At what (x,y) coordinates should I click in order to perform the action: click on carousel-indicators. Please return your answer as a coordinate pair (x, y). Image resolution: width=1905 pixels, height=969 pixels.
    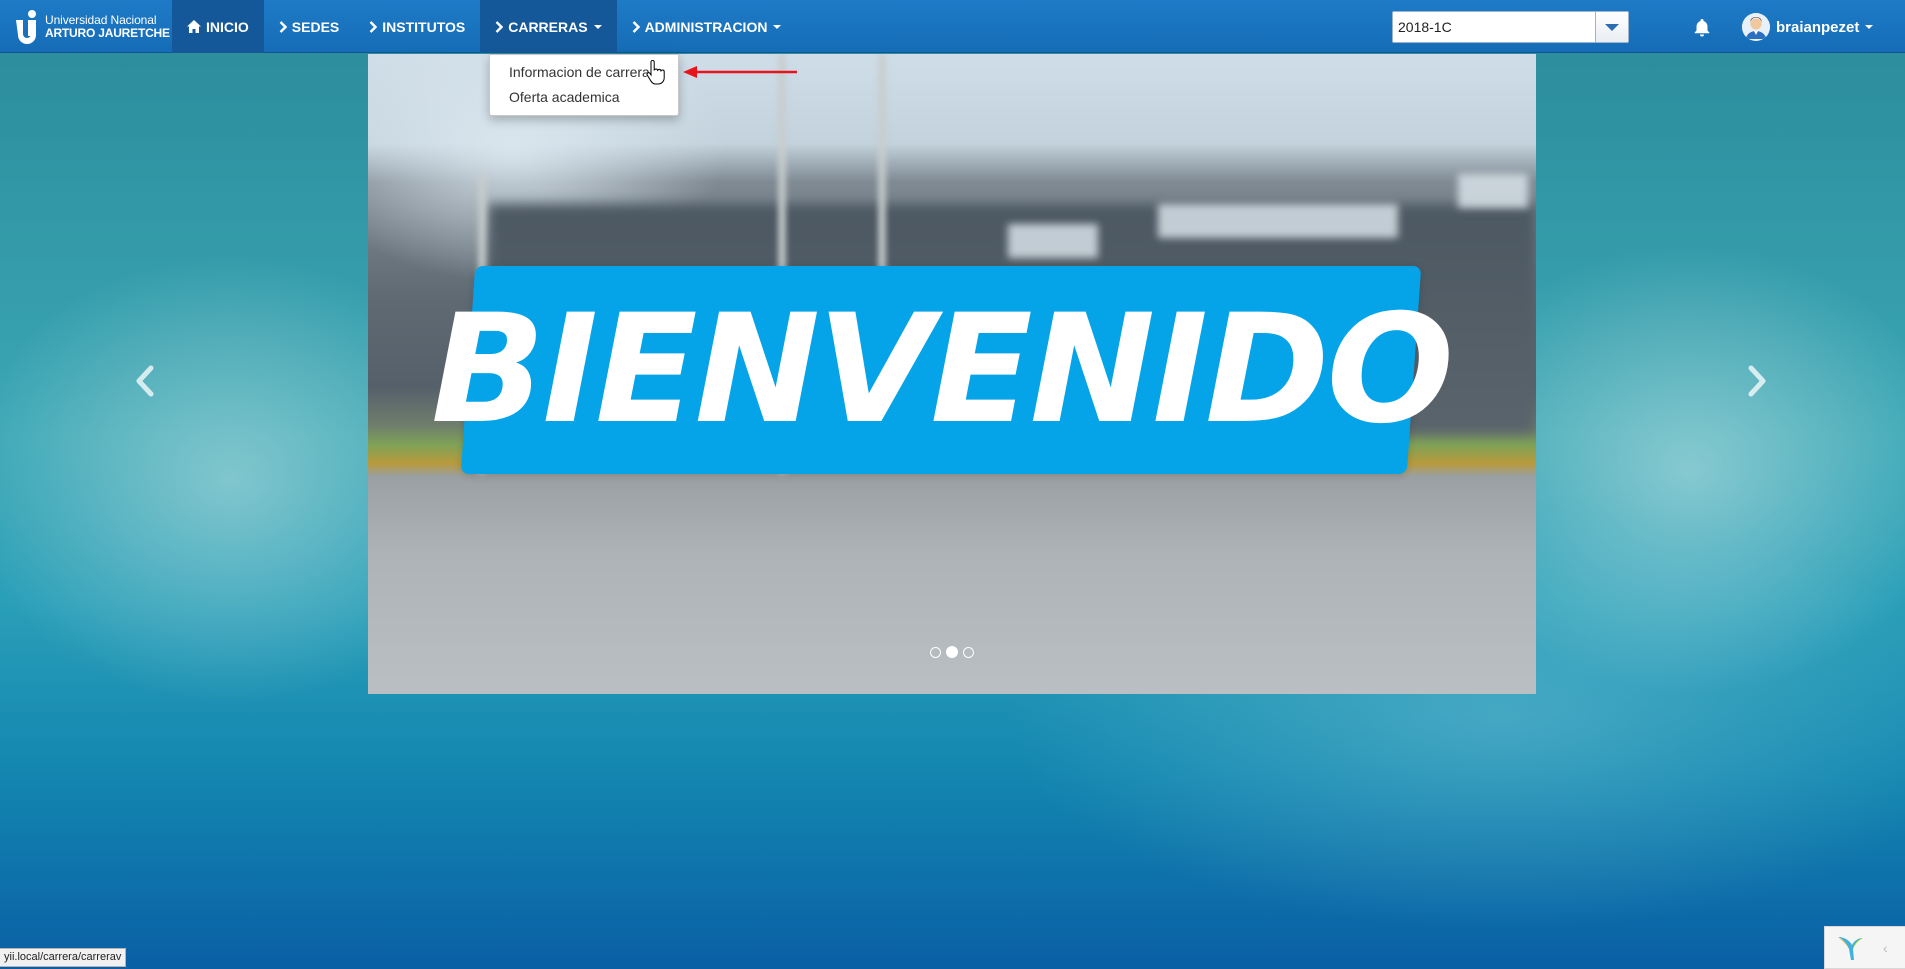
    Looking at the image, I should click on (952, 652).